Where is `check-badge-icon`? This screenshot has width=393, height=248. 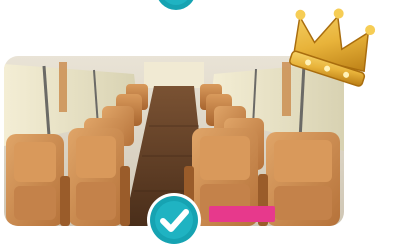 check-badge-icon is located at coordinates (174, 220).